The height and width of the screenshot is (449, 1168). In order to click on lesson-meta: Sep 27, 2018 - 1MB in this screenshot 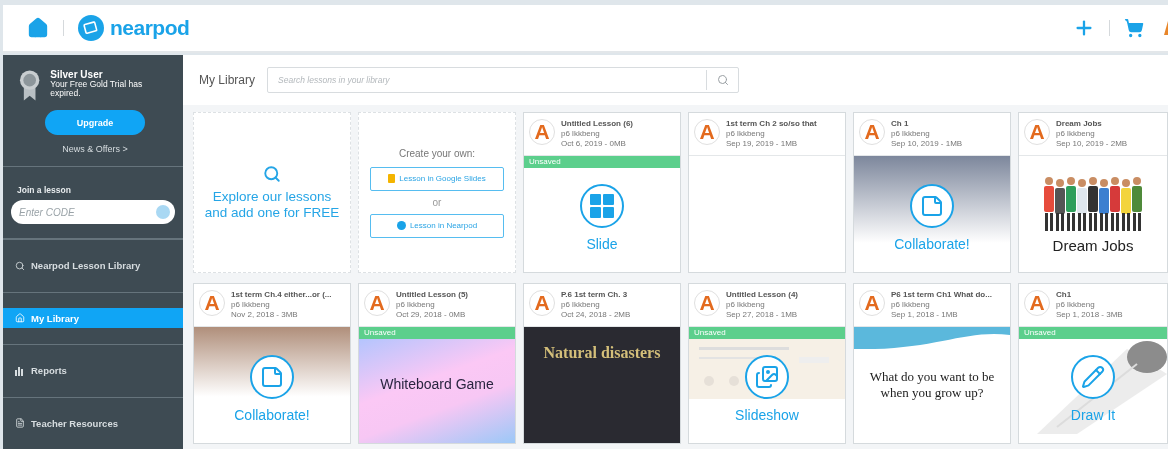, I will do `click(762, 315)`.